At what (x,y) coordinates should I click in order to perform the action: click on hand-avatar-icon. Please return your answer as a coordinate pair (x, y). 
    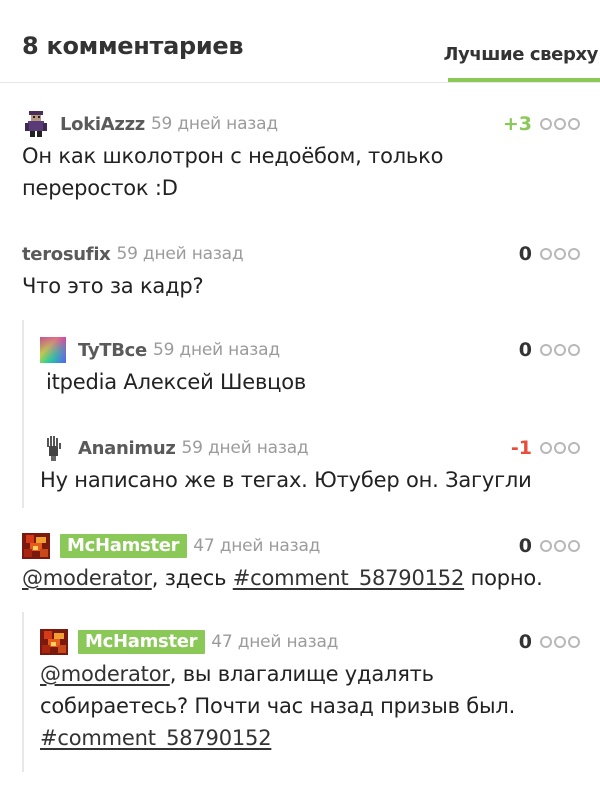
    Looking at the image, I should click on (54, 448).